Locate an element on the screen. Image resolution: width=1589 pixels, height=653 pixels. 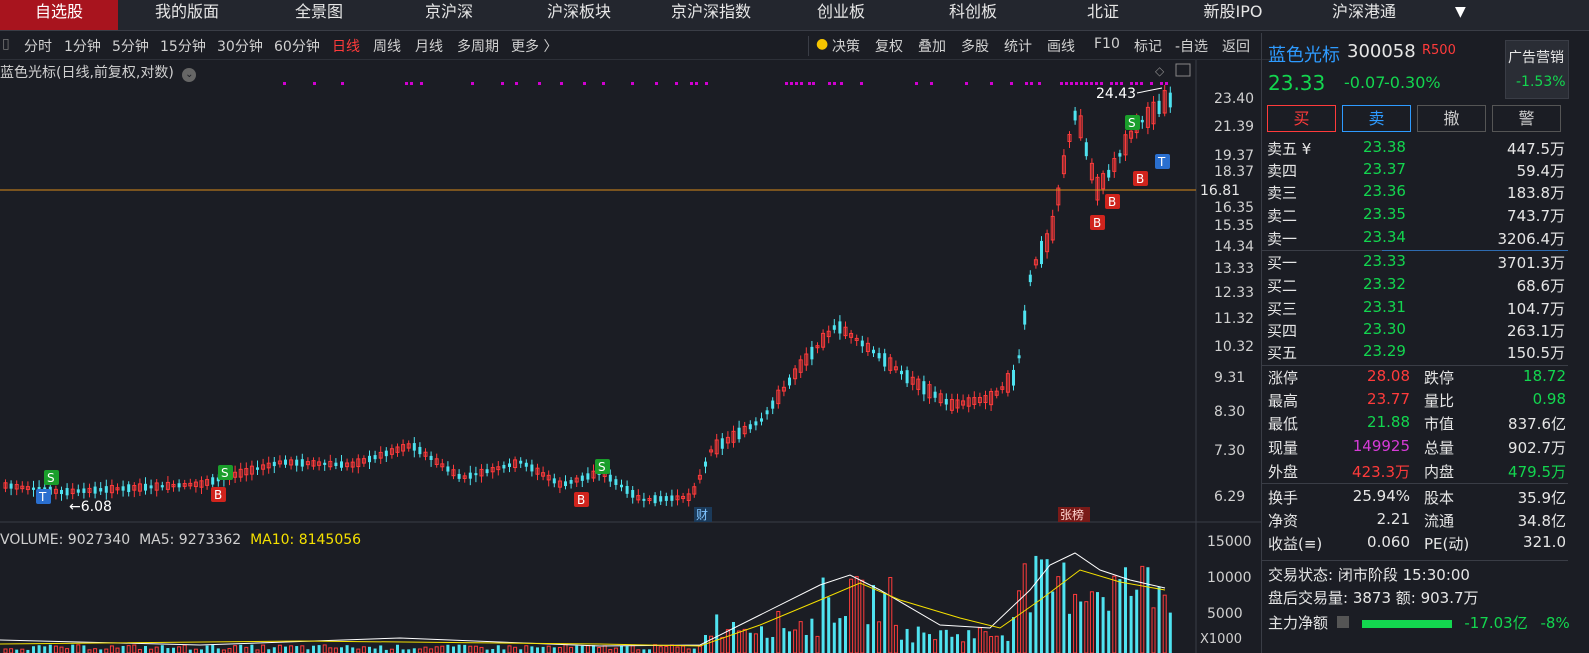
r500-badge: R500 is located at coordinates (1439, 50).